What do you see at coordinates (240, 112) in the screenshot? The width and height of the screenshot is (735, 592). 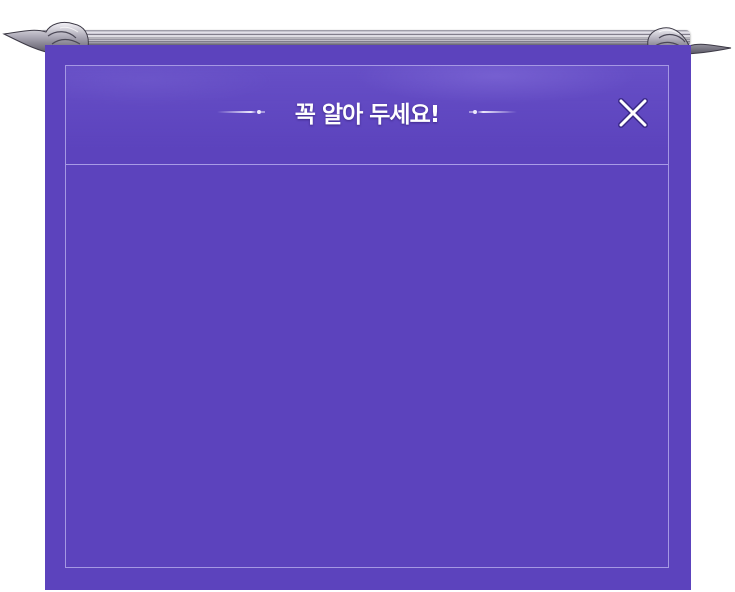 I see `dagger-flourish-left-icon` at bounding box center [240, 112].